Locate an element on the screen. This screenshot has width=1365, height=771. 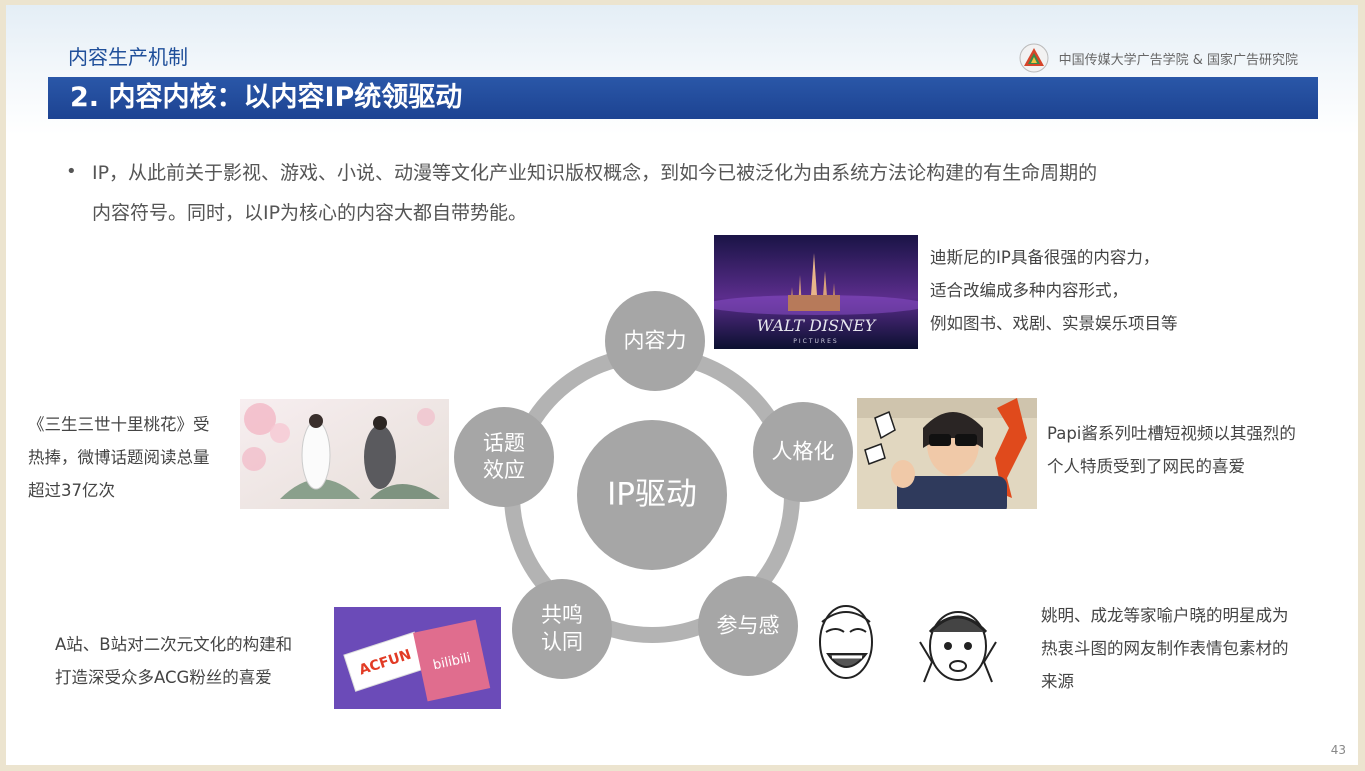
node-label-resonance-line2: 认同 is located at coordinates (562, 642).